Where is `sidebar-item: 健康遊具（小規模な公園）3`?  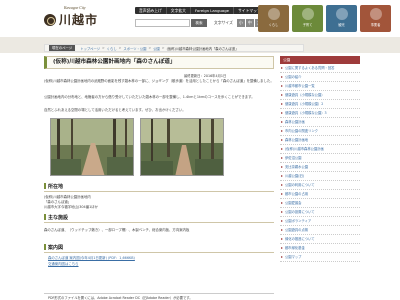
sidebar-item: 健康遊具（小規模な公園）3 is located at coordinates (320, 113).